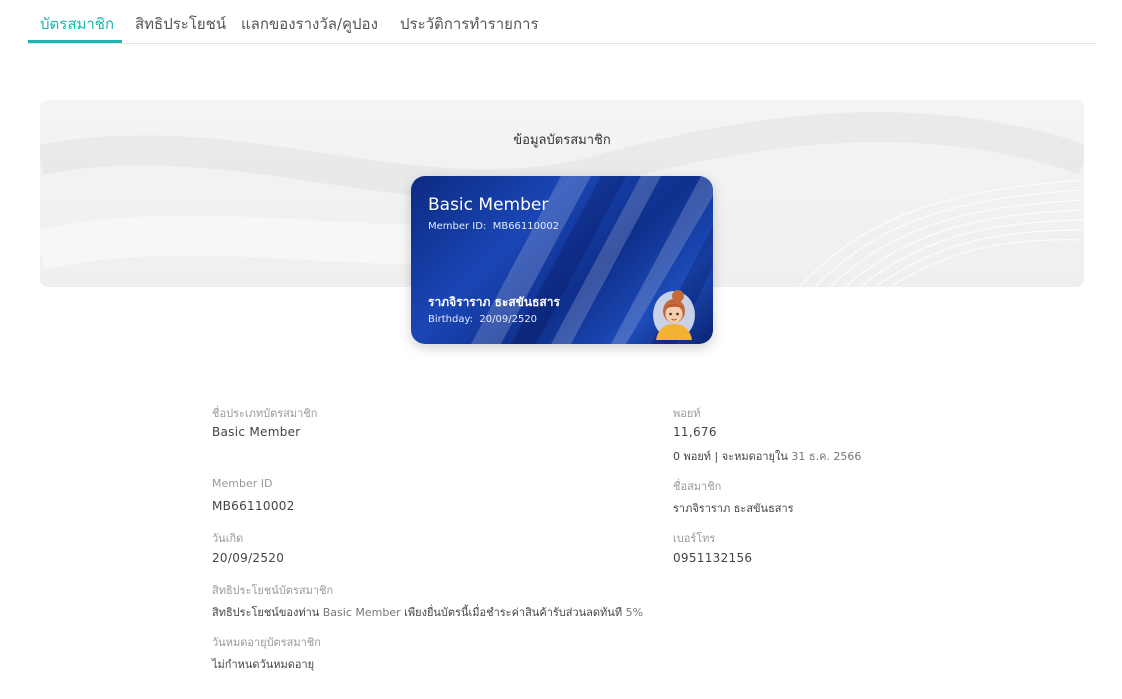 Image resolution: width=1122 pixels, height=699 pixels. I want to click on card-type-value: Basic Member, so click(256, 432).